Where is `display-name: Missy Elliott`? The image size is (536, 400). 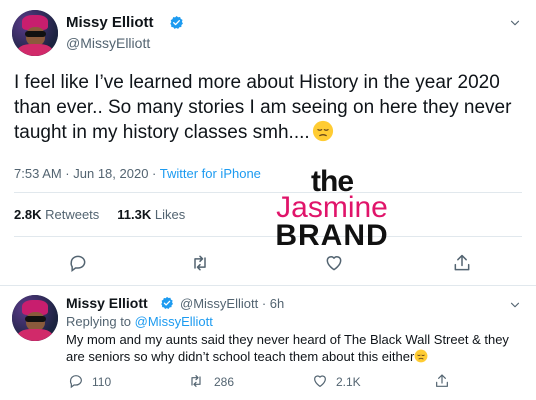 display-name: Missy Elliott is located at coordinates (110, 22).